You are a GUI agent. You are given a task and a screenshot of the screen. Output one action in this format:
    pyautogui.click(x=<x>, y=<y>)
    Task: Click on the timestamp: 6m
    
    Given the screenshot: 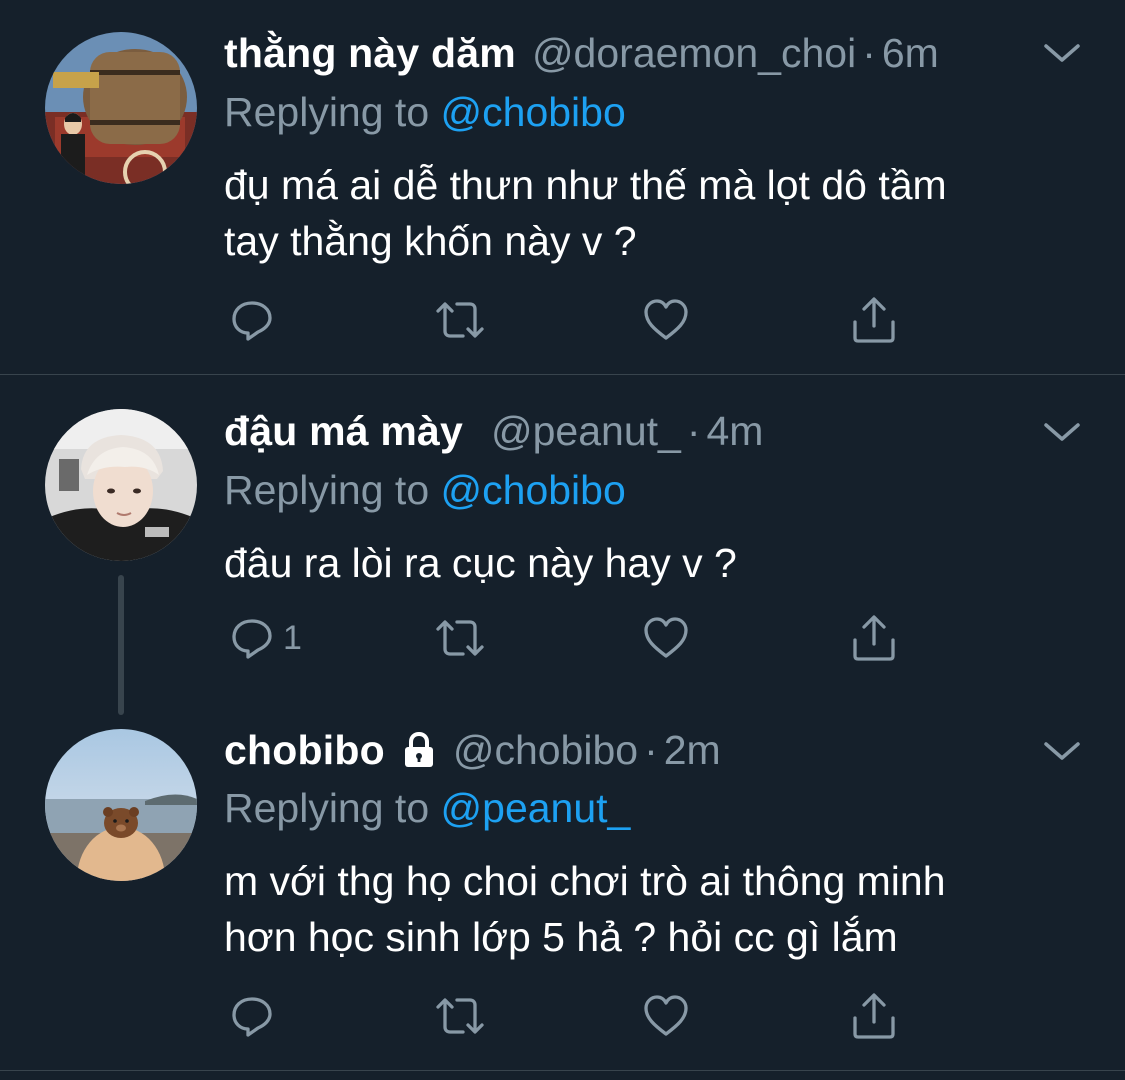 What is the action you would take?
    pyautogui.click(x=910, y=53)
    